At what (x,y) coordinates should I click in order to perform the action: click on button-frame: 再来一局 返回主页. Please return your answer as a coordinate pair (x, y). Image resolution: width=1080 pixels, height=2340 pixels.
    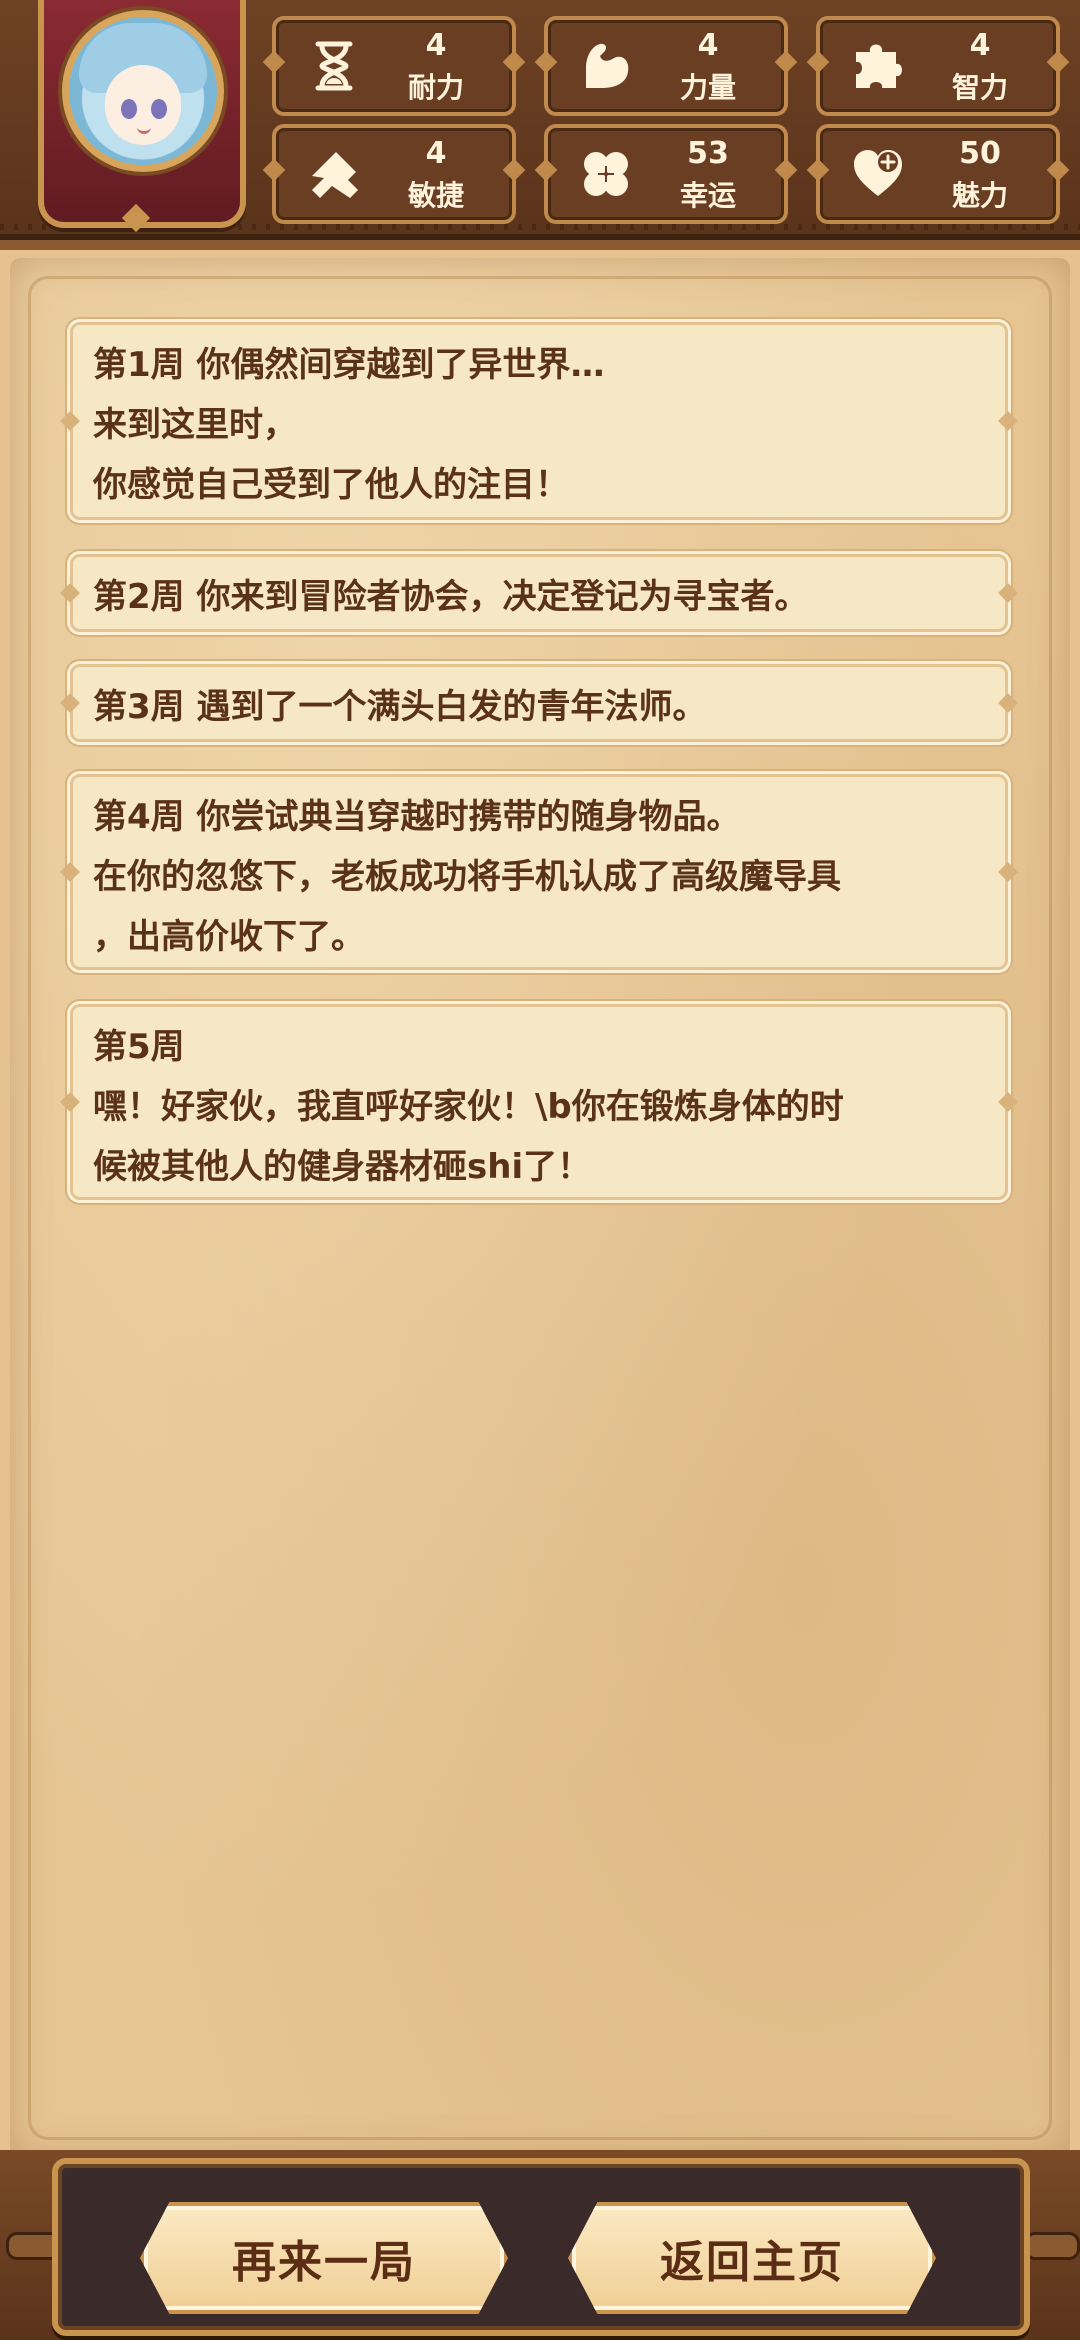
    Looking at the image, I should click on (541, 2247).